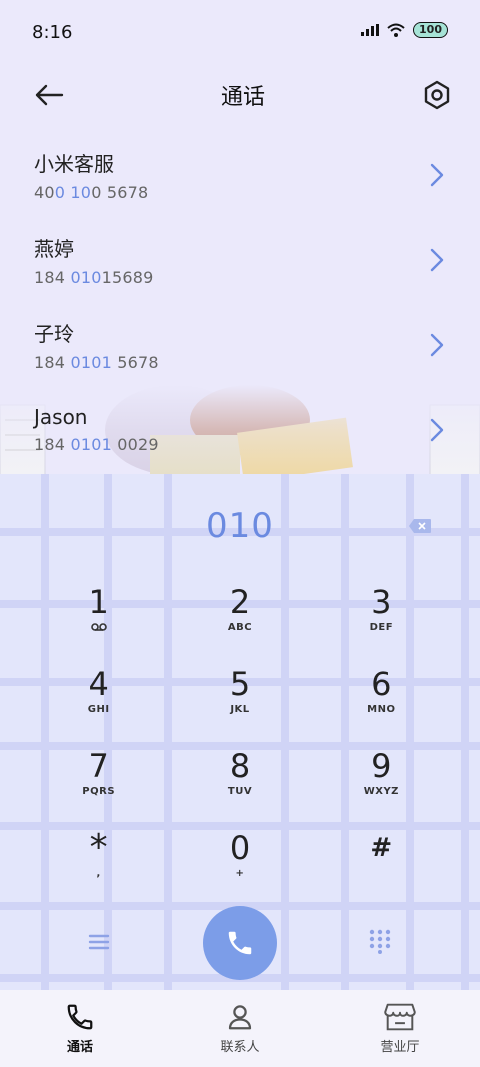 Image resolution: width=480 pixels, height=1067 pixels. I want to click on key-4: 4 GHI, so click(98, 705).